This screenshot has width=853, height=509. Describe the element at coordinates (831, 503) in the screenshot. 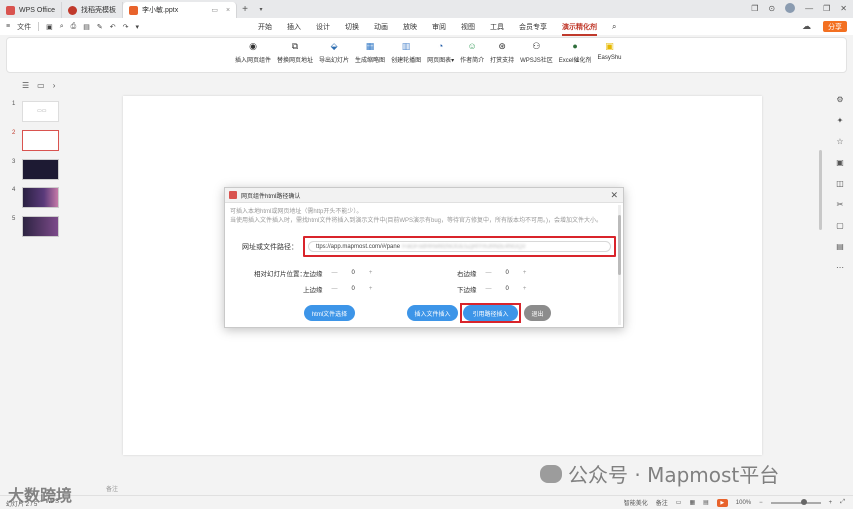

I see `zoom-in-icon: +` at that location.